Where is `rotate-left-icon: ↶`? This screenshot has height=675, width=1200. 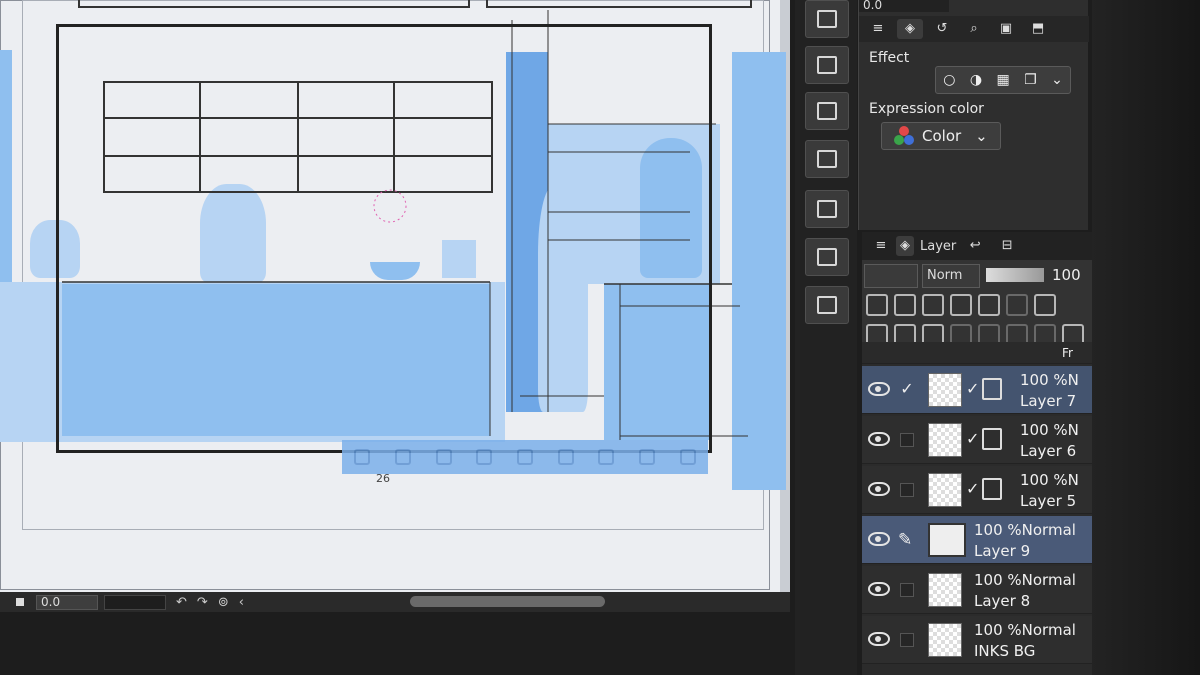 rotate-left-icon: ↶ is located at coordinates (181, 602).